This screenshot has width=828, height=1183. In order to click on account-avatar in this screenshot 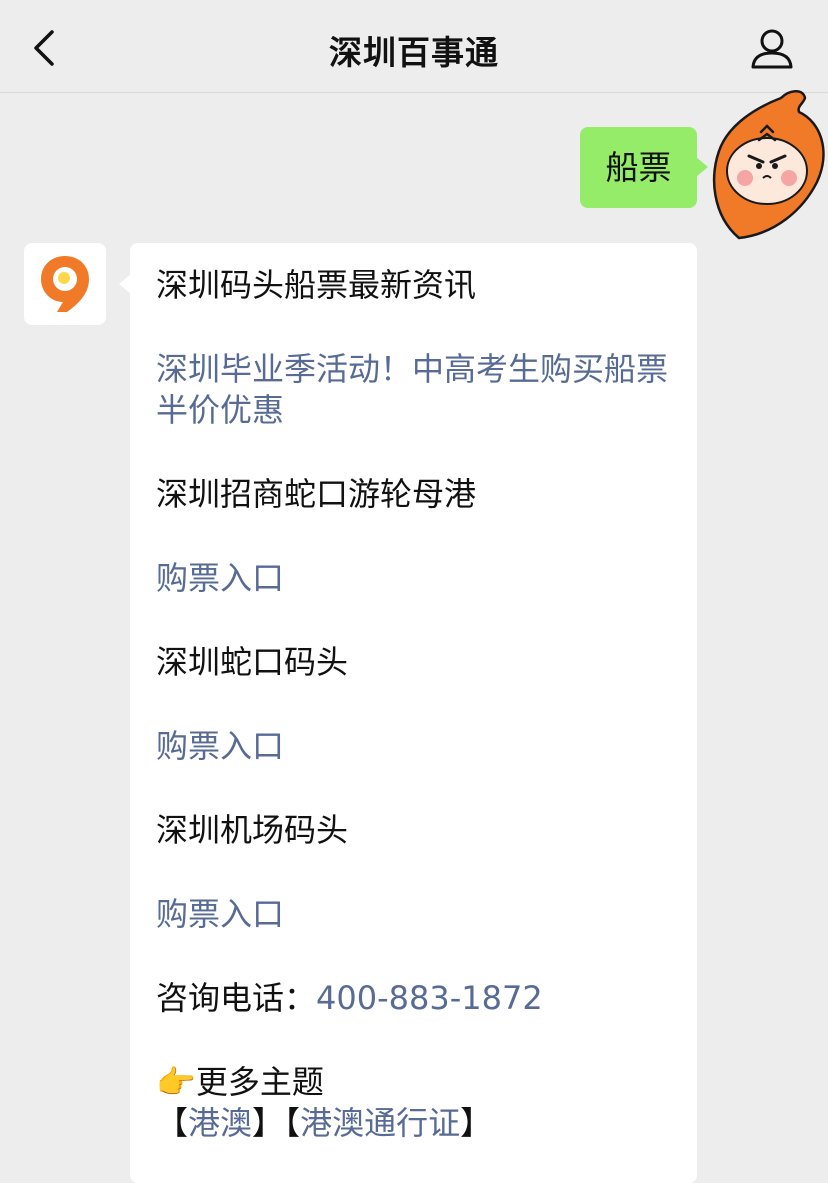, I will do `click(65, 284)`.